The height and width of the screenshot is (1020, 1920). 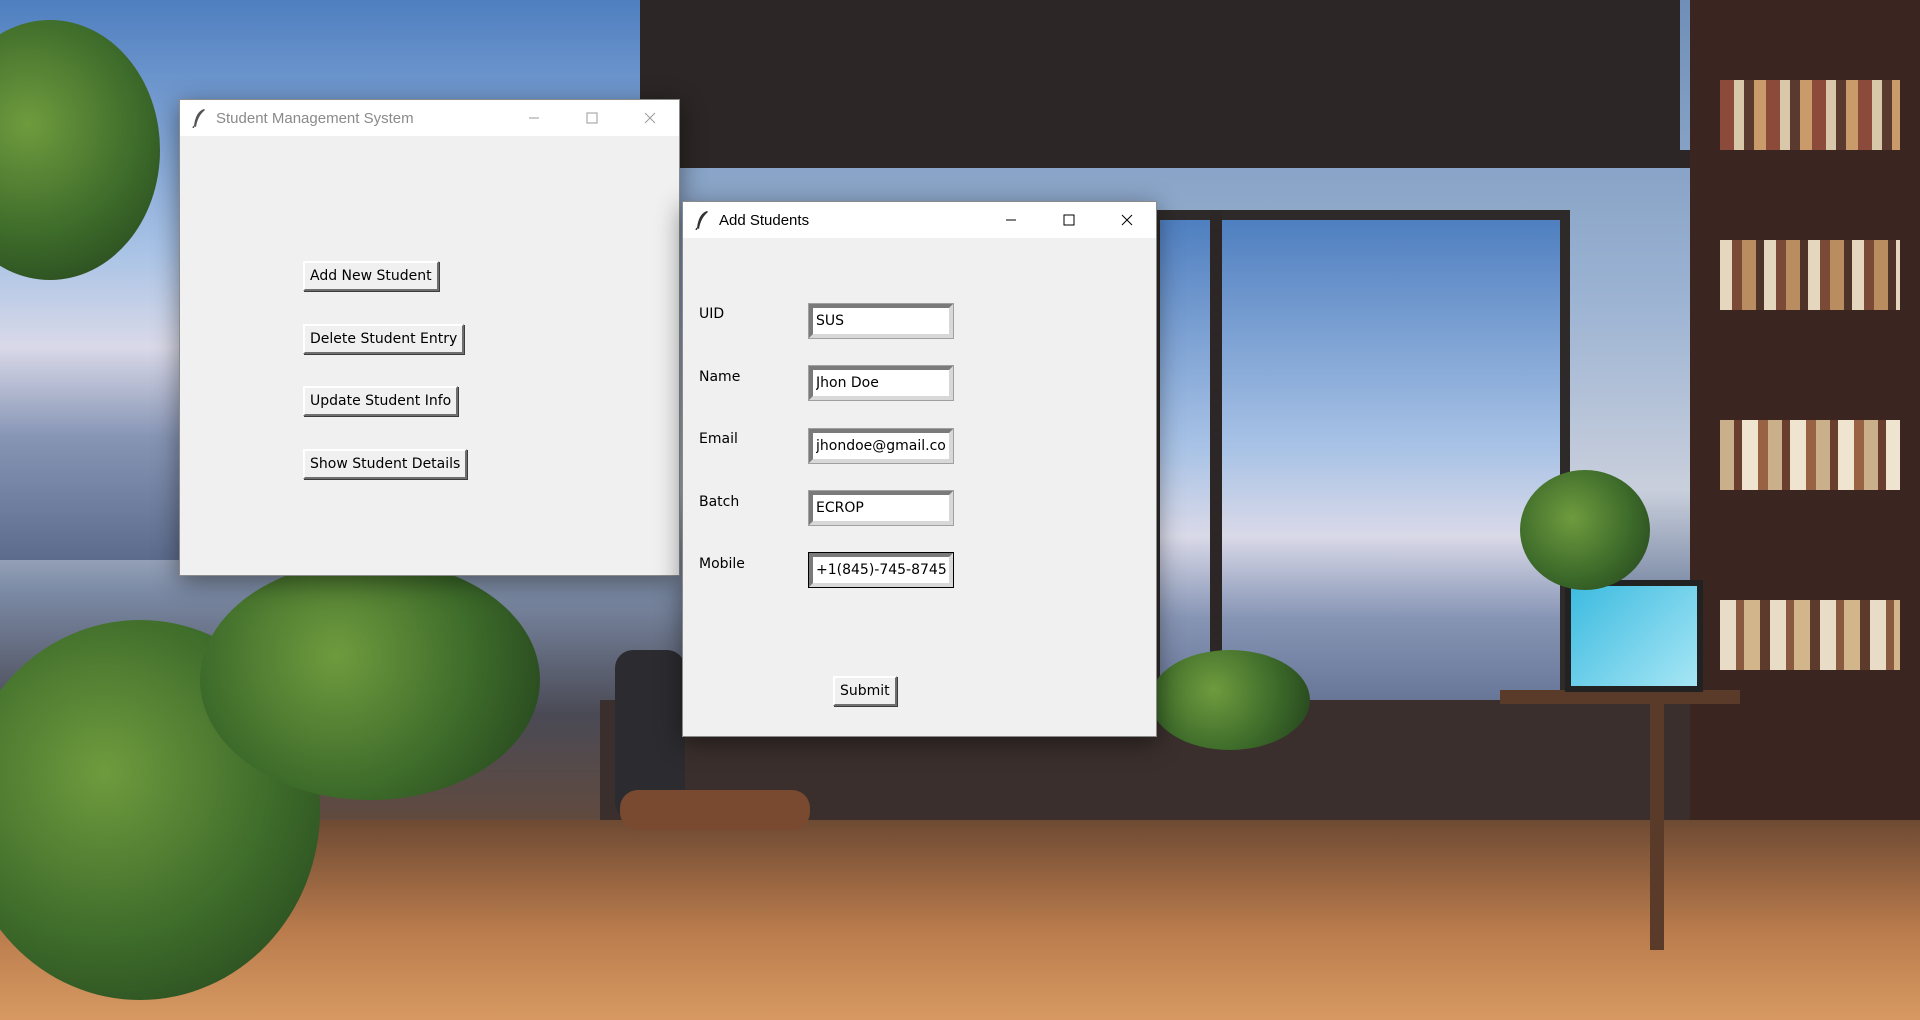 I want to click on show-student-details-button: Show Student Details, so click(x=385, y=464).